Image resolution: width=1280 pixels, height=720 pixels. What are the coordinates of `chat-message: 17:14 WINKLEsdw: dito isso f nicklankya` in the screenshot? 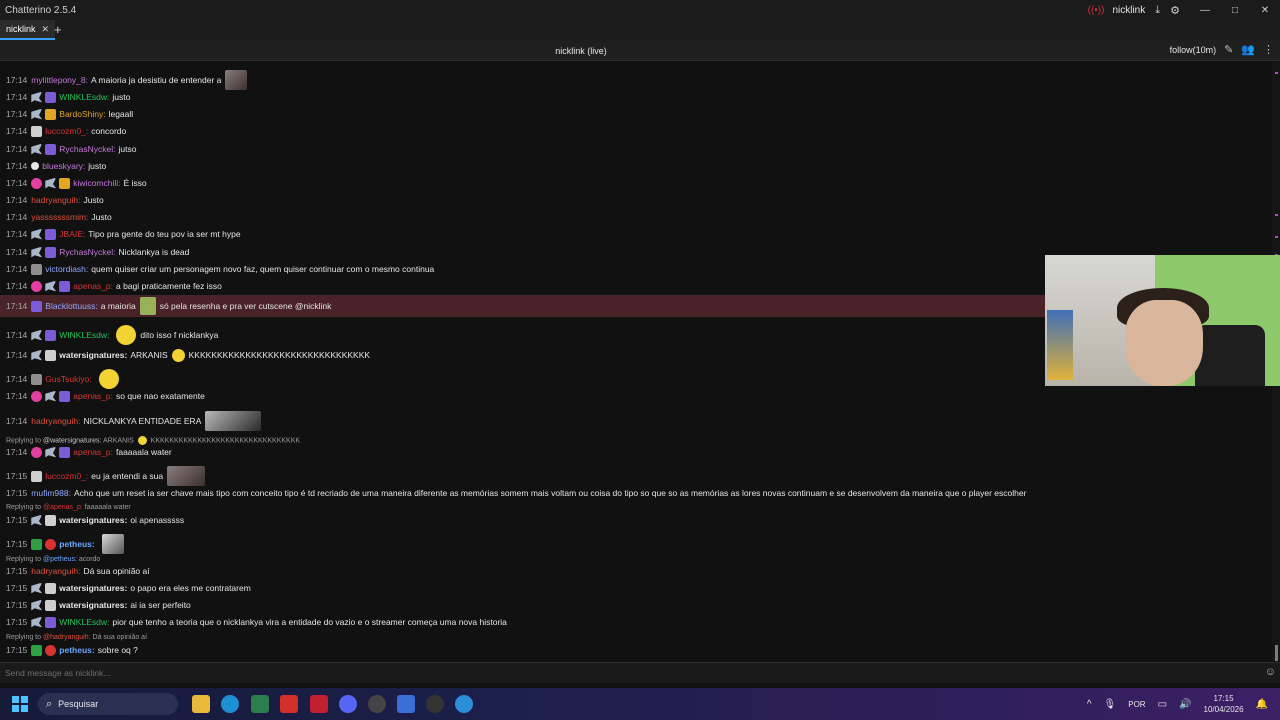 It's located at (112, 335).